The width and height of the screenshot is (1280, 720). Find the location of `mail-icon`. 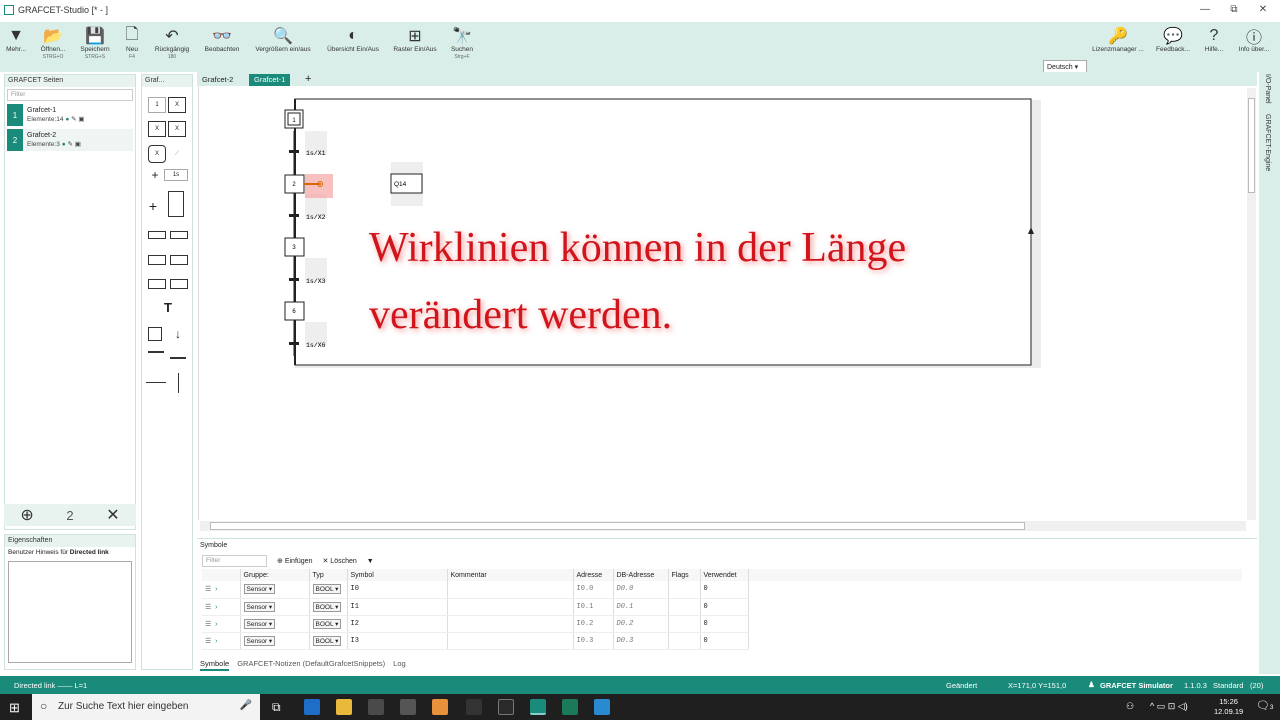

mail-icon is located at coordinates (408, 707).